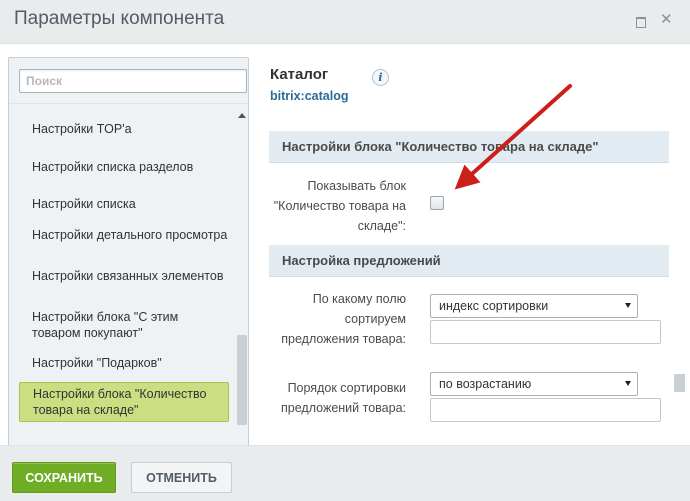  I want to click on offer-sort-field-select: индекс сортировки, so click(534, 306).